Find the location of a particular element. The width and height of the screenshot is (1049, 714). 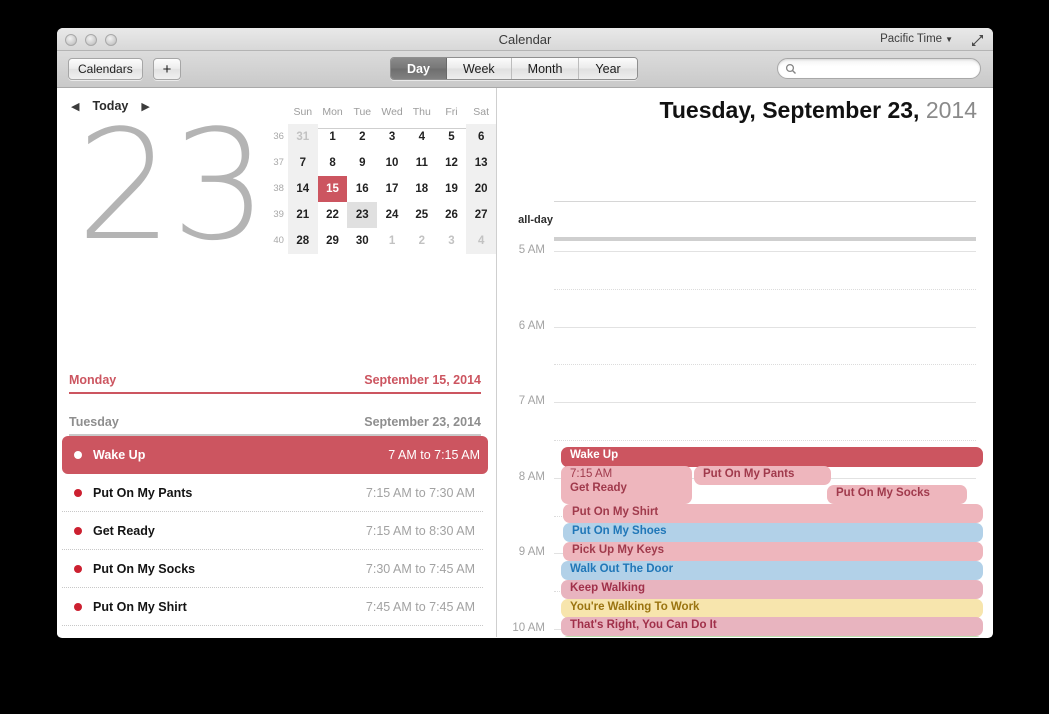

day-view-event-block: You're Walking To Work is located at coordinates (772, 608).